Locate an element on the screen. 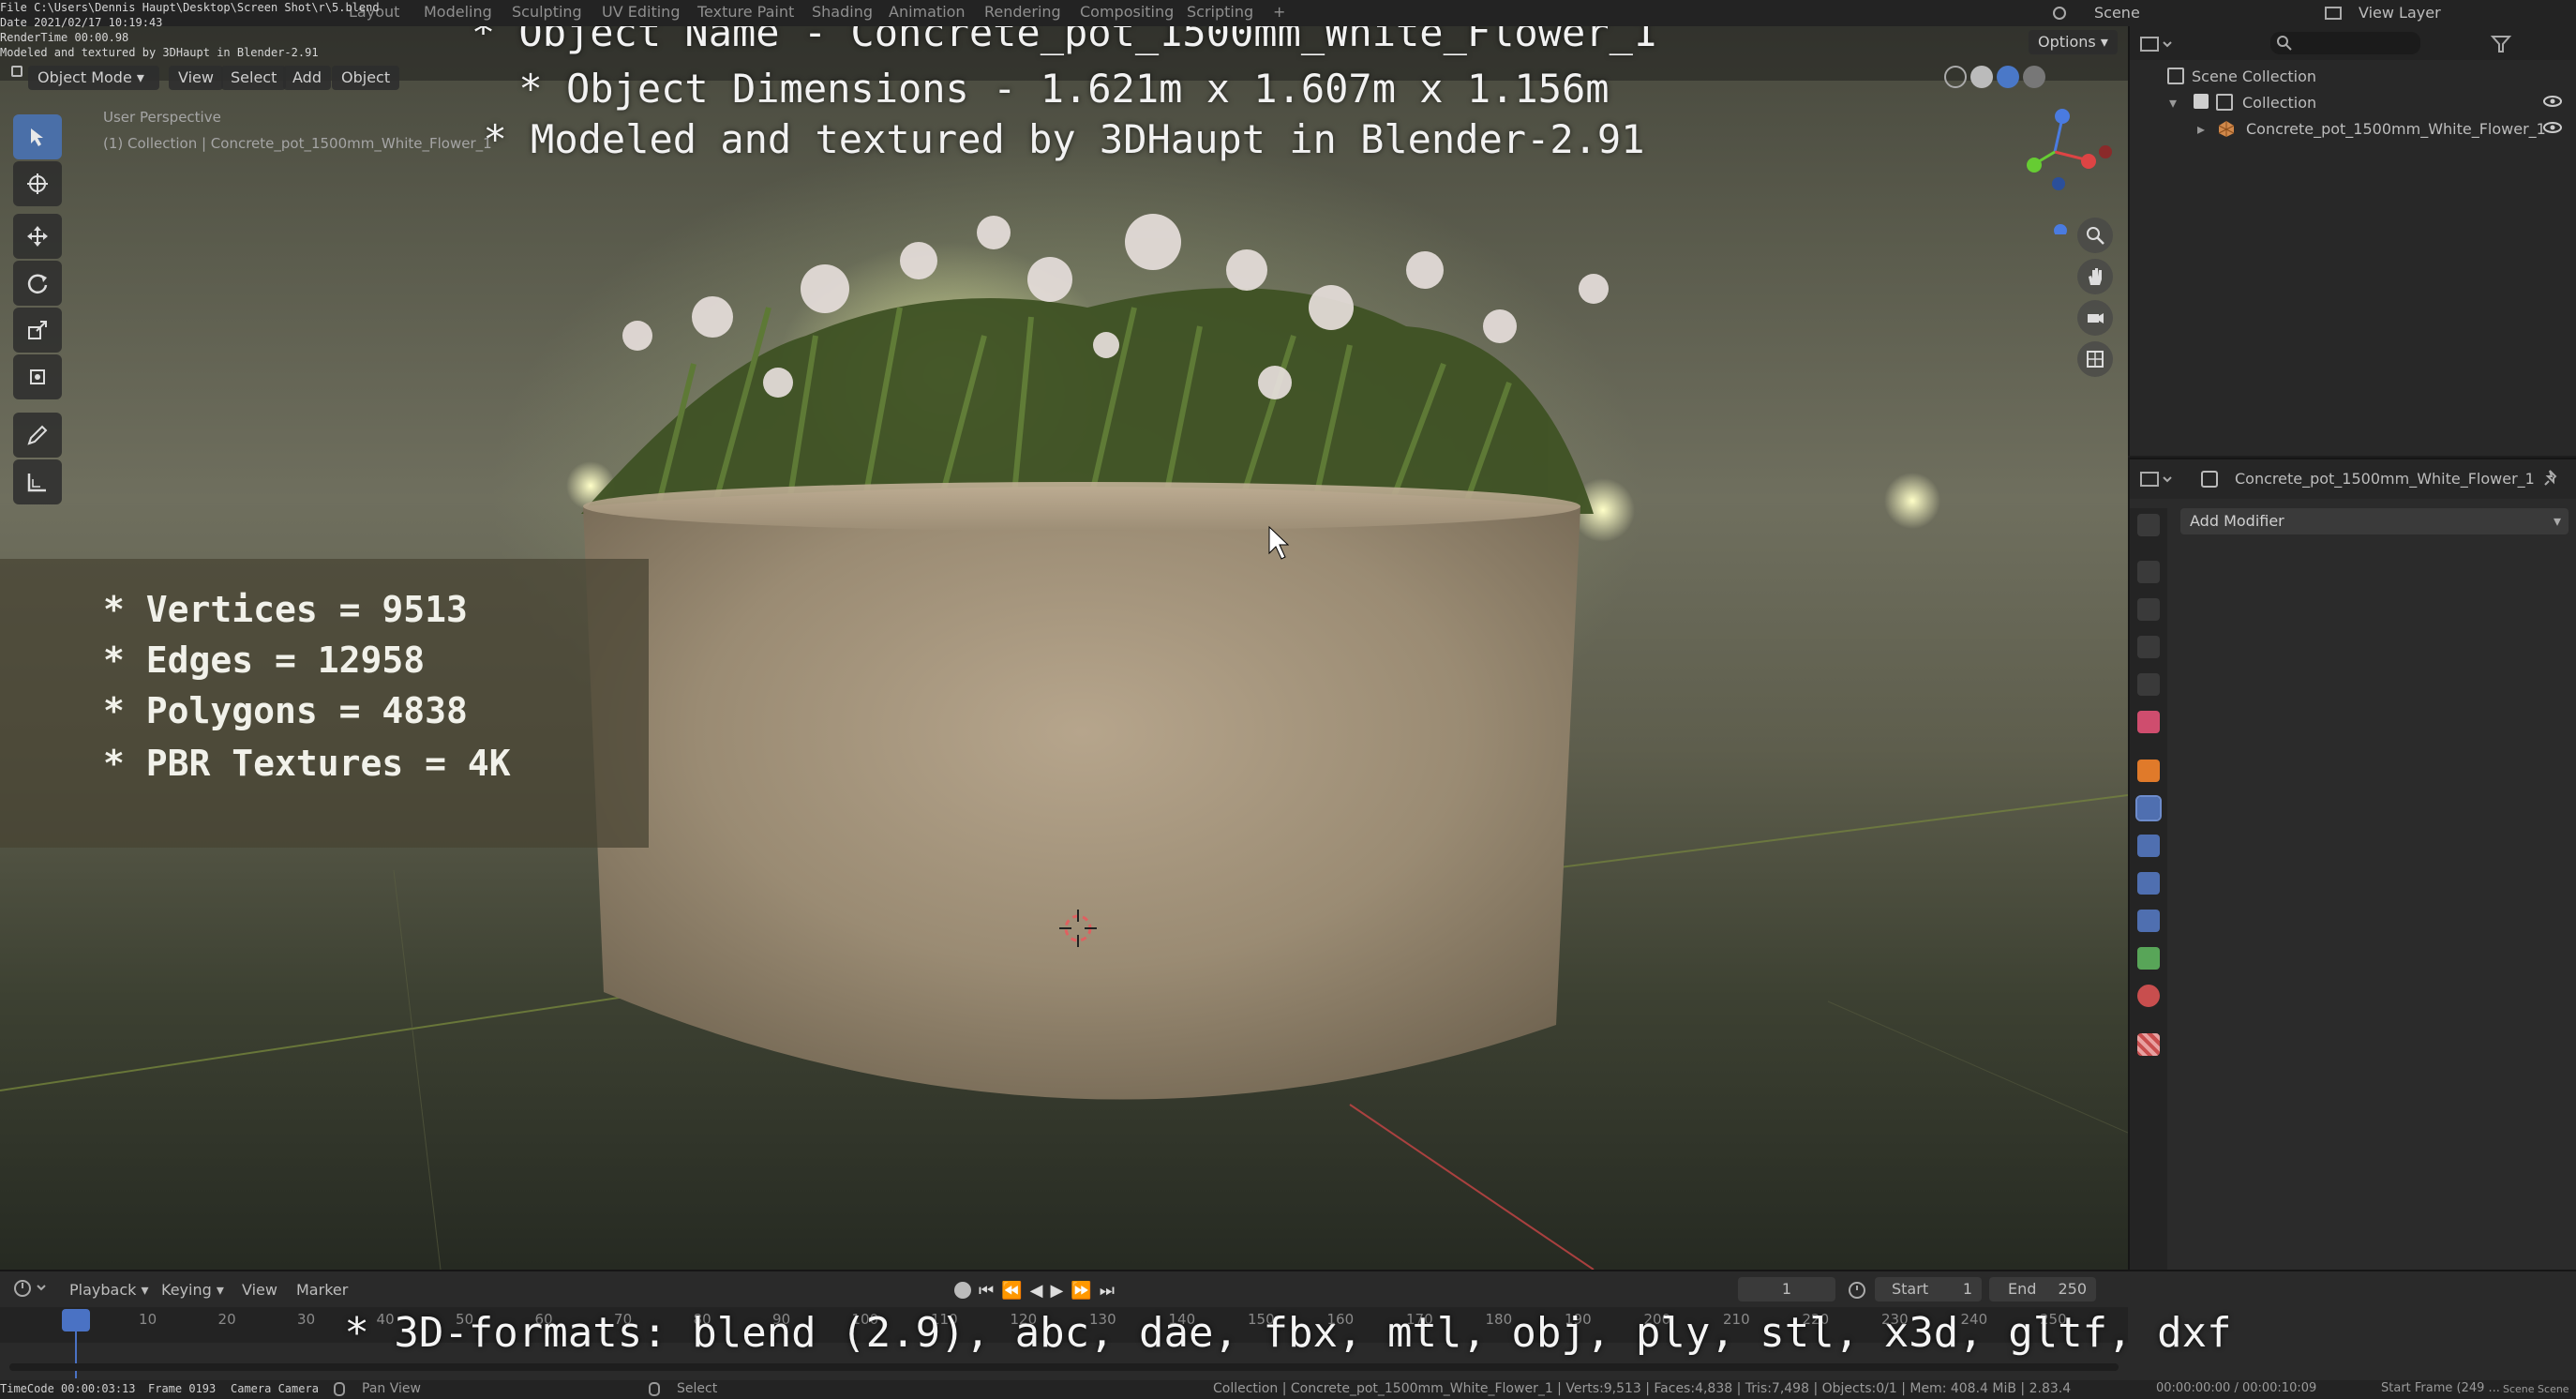  zoom-icon is located at coordinates (2095, 236).